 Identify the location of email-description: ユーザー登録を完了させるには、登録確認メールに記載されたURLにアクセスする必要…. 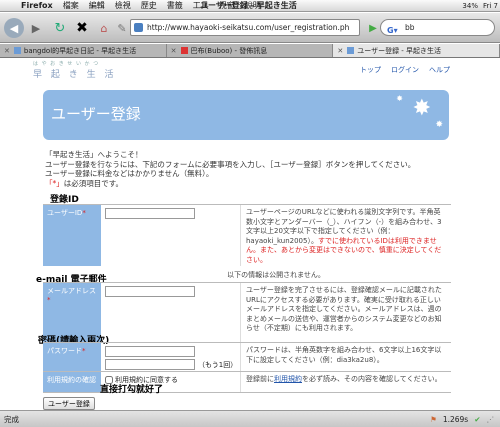
(344, 309).